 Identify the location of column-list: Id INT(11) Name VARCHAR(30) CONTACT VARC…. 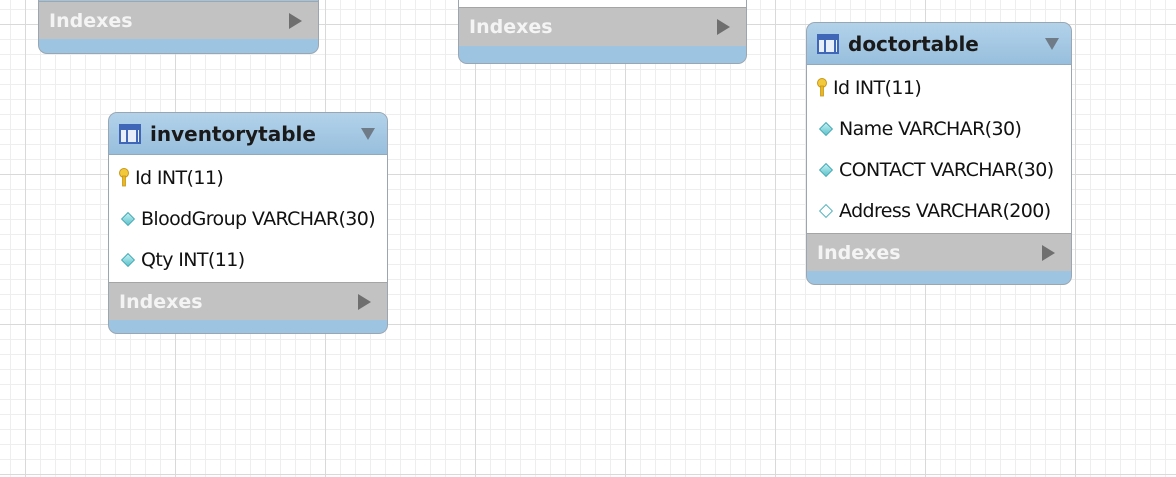
(939, 149).